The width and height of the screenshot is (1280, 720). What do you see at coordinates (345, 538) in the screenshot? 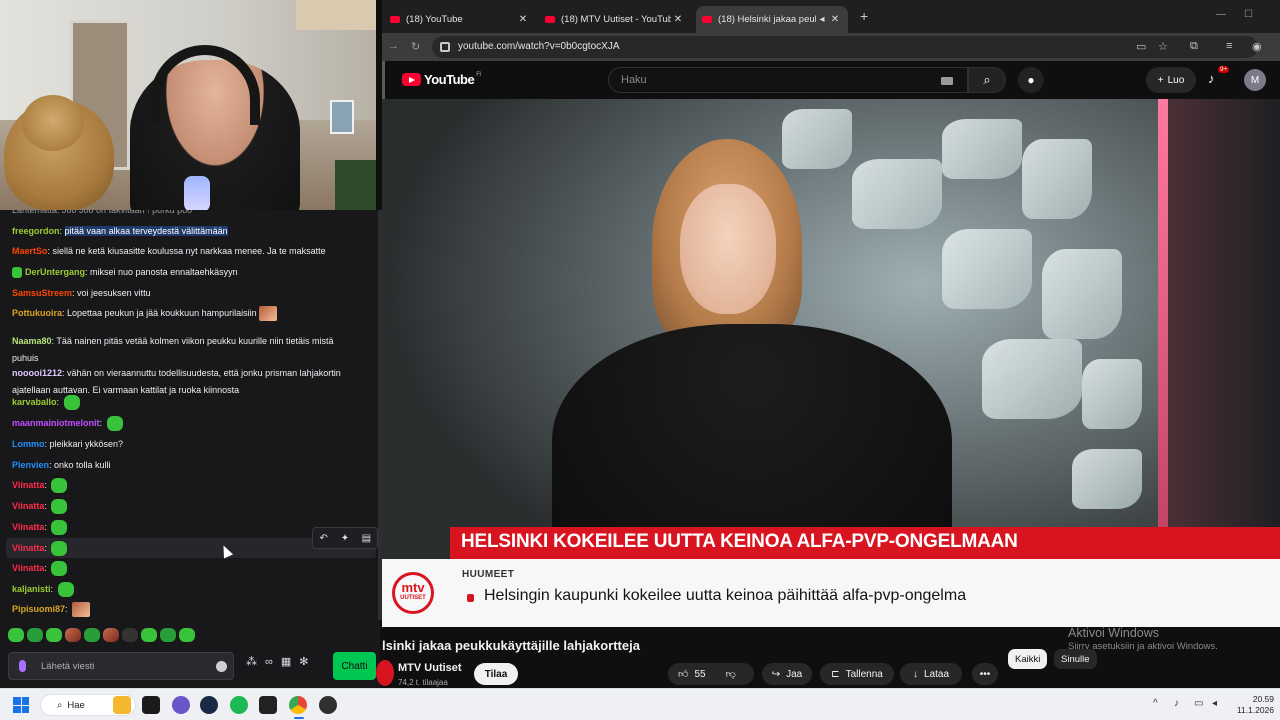
I see `pin-icon: ✦` at bounding box center [345, 538].